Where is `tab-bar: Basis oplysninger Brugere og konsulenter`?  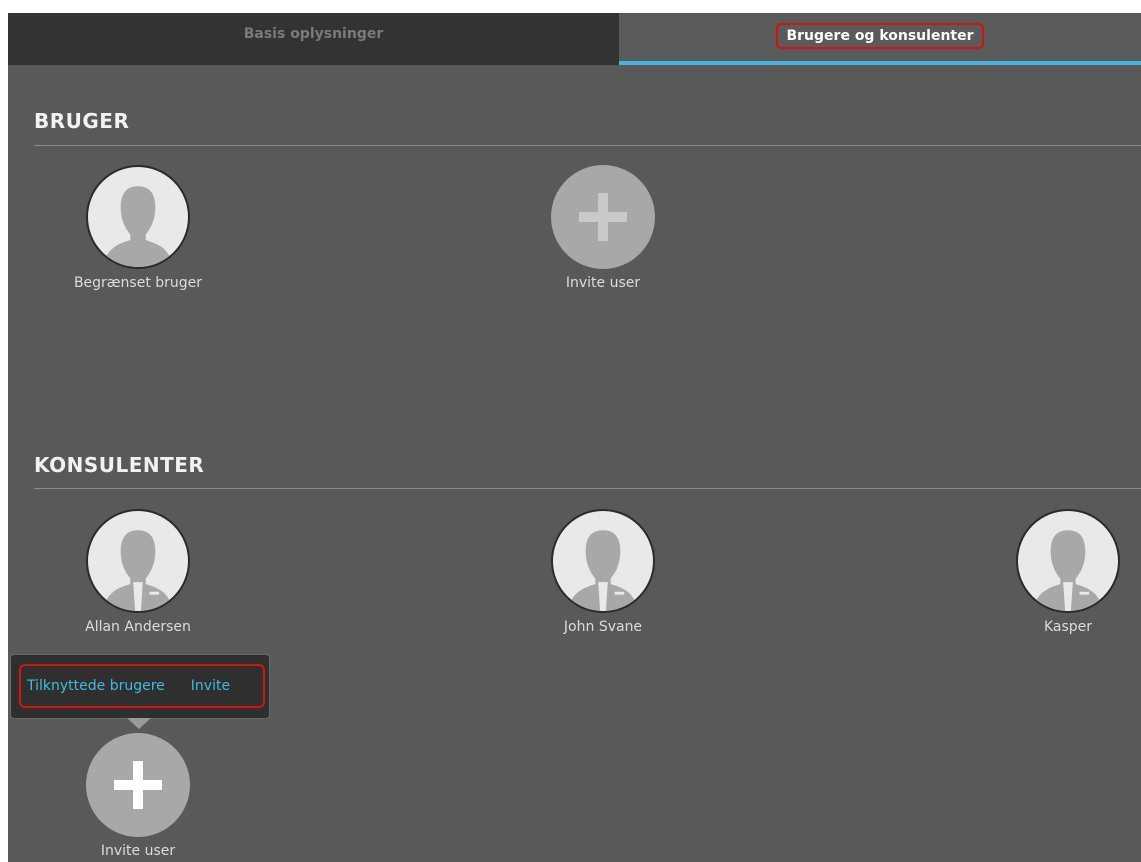
tab-bar: Basis oplysninger Brugere og konsulenter is located at coordinates (574, 39).